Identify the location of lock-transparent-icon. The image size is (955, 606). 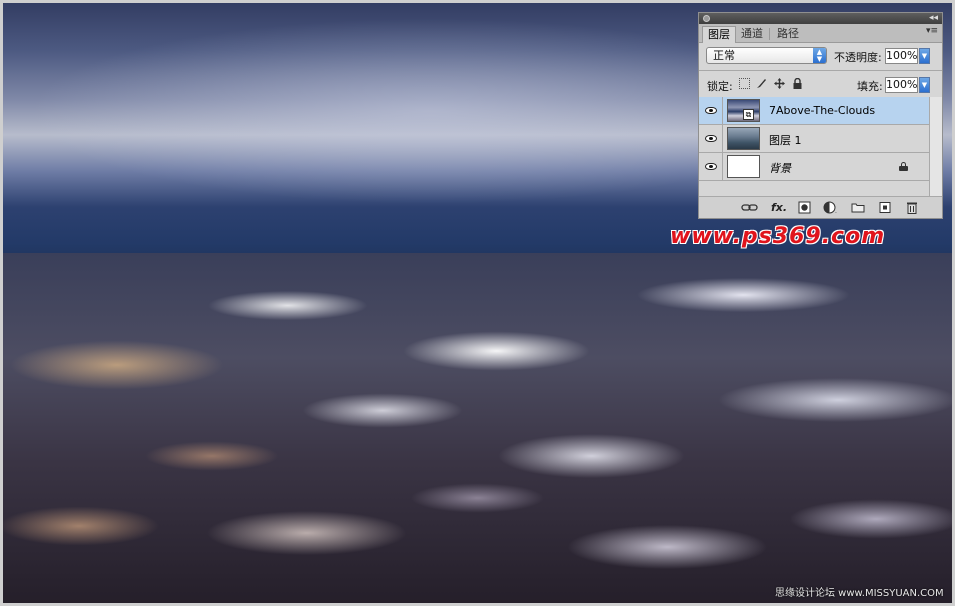
(744, 83).